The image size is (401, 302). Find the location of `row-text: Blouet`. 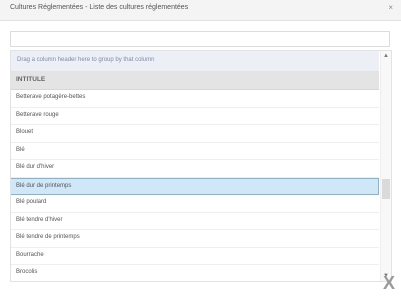

row-text: Blouet is located at coordinates (25, 132).